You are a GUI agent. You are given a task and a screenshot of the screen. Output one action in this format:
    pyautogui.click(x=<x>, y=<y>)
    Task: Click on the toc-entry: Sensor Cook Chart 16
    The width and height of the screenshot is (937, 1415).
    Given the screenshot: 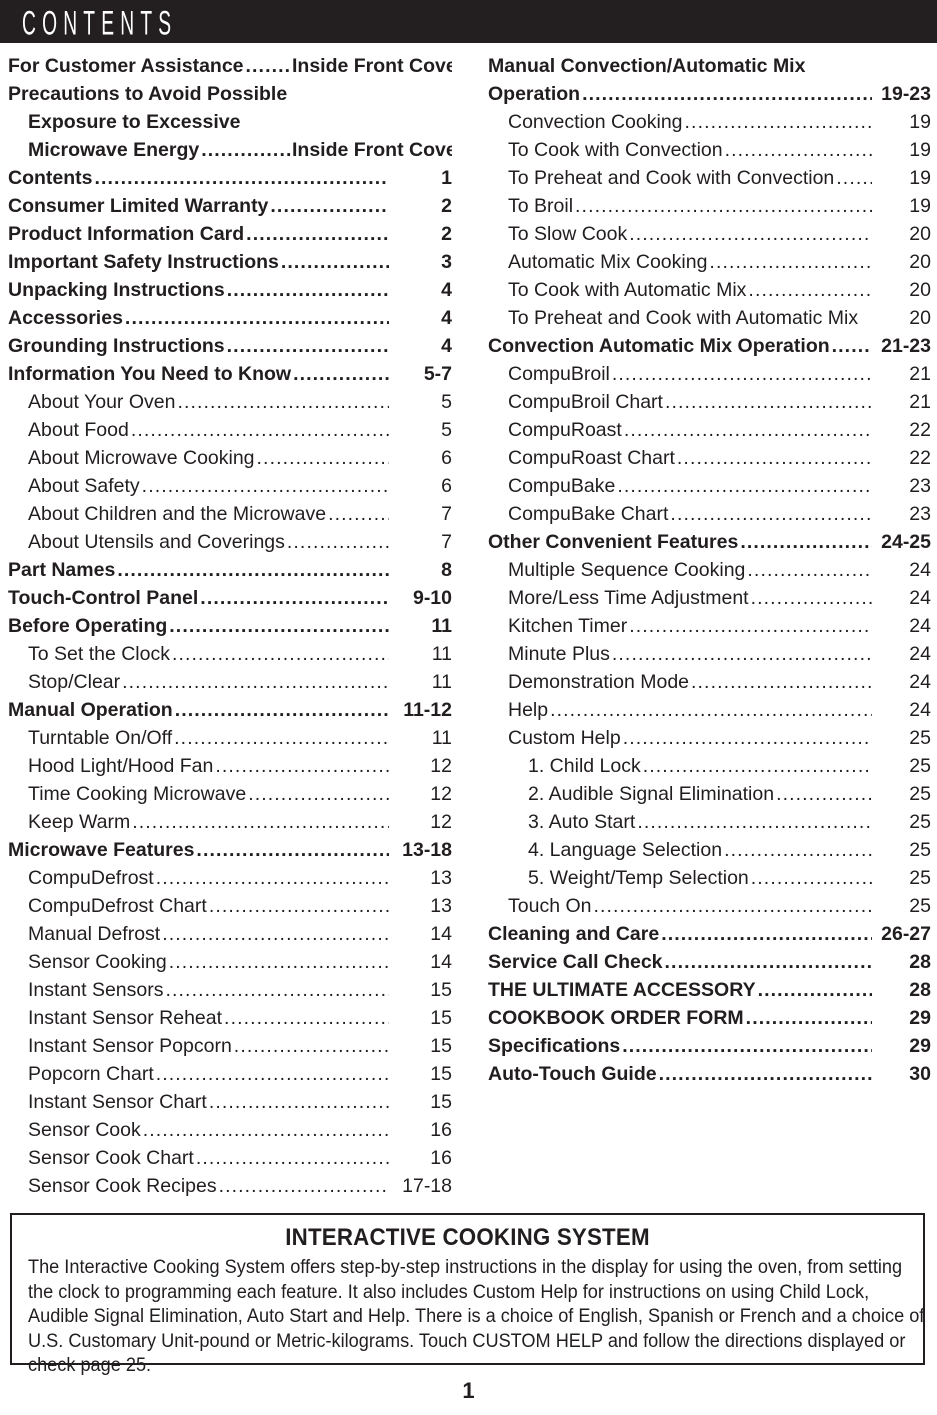 What is the action you would take?
    pyautogui.click(x=230, y=1158)
    